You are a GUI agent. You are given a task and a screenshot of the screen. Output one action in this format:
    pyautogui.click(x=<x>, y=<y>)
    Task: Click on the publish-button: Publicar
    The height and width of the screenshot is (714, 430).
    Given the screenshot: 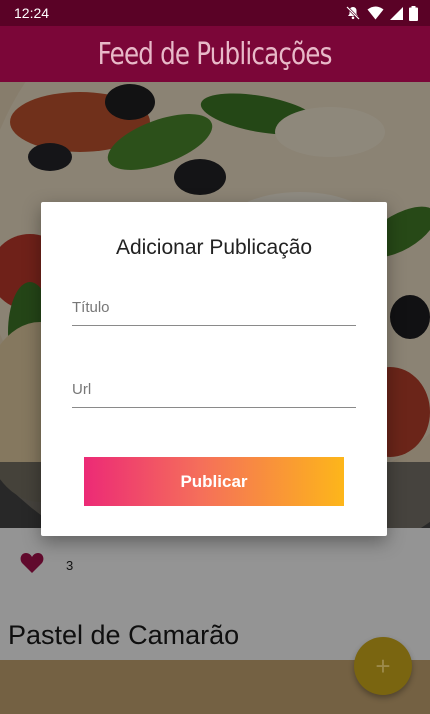 What is the action you would take?
    pyautogui.click(x=214, y=481)
    